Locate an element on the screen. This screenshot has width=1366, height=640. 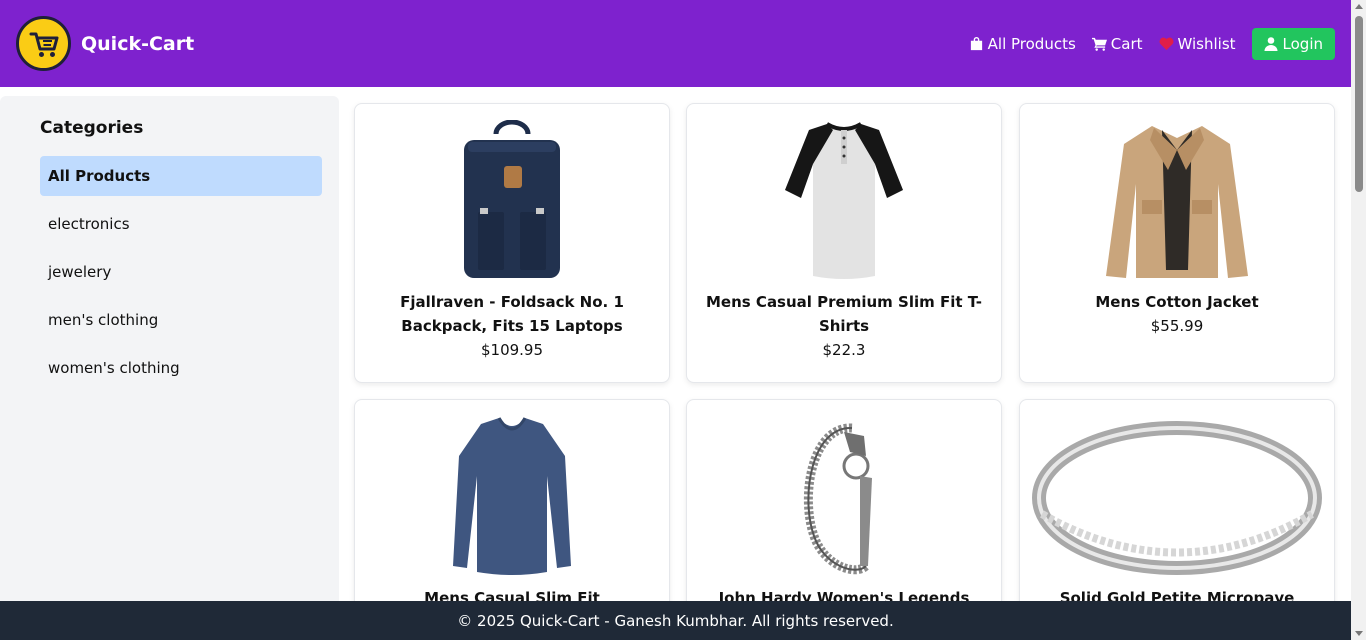
brand: Quick-Cart is located at coordinates (105, 43).